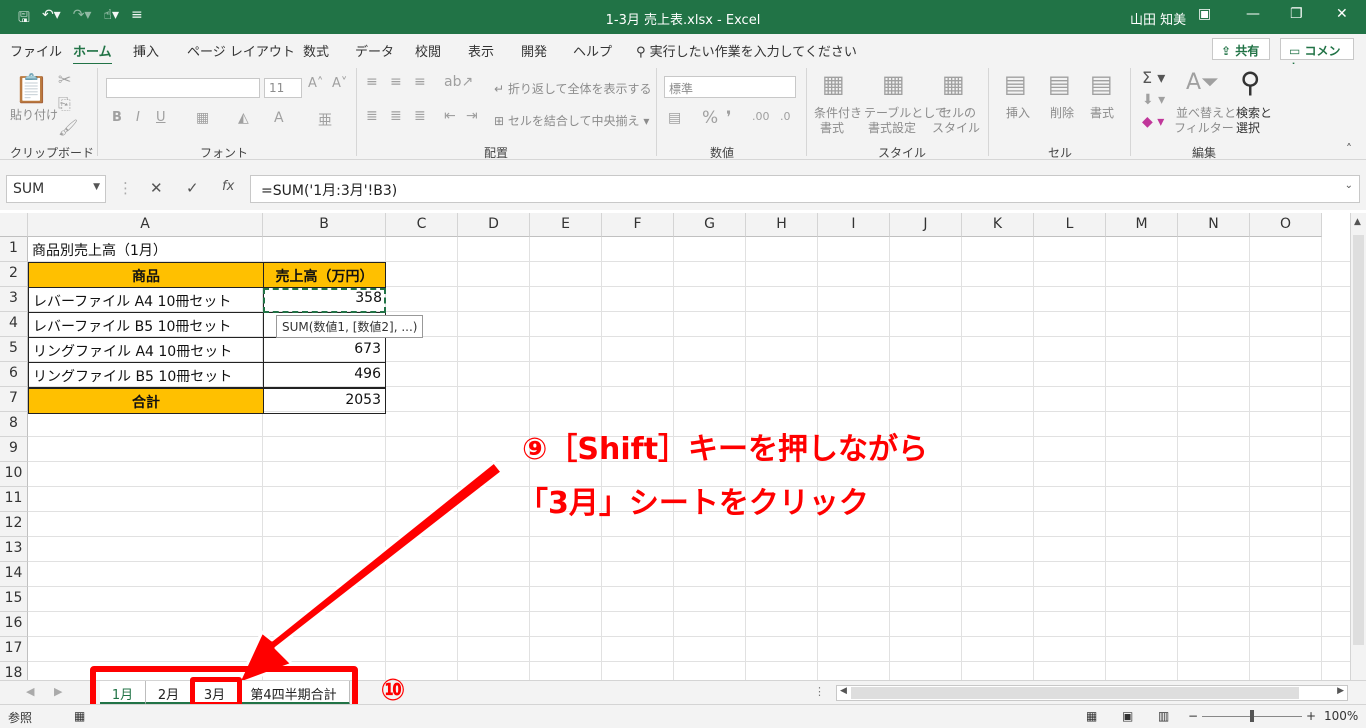  What do you see at coordinates (693, 503) in the screenshot?
I see `annotation-step9-line2: 「3月」シートをクリック` at bounding box center [693, 503].